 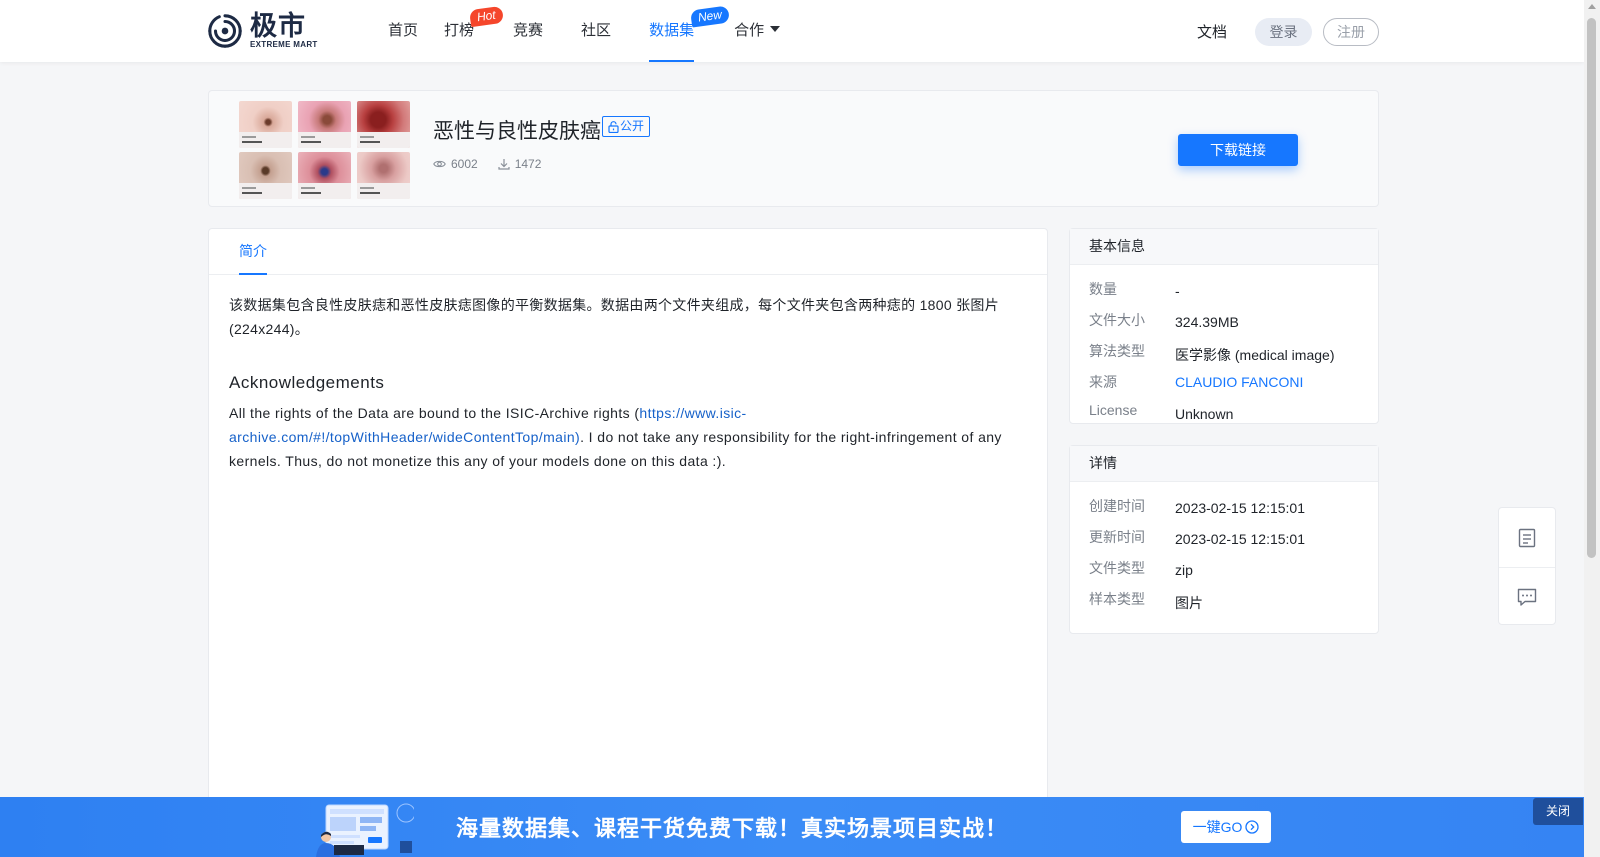 I want to click on eye-icon, so click(x=439, y=164).